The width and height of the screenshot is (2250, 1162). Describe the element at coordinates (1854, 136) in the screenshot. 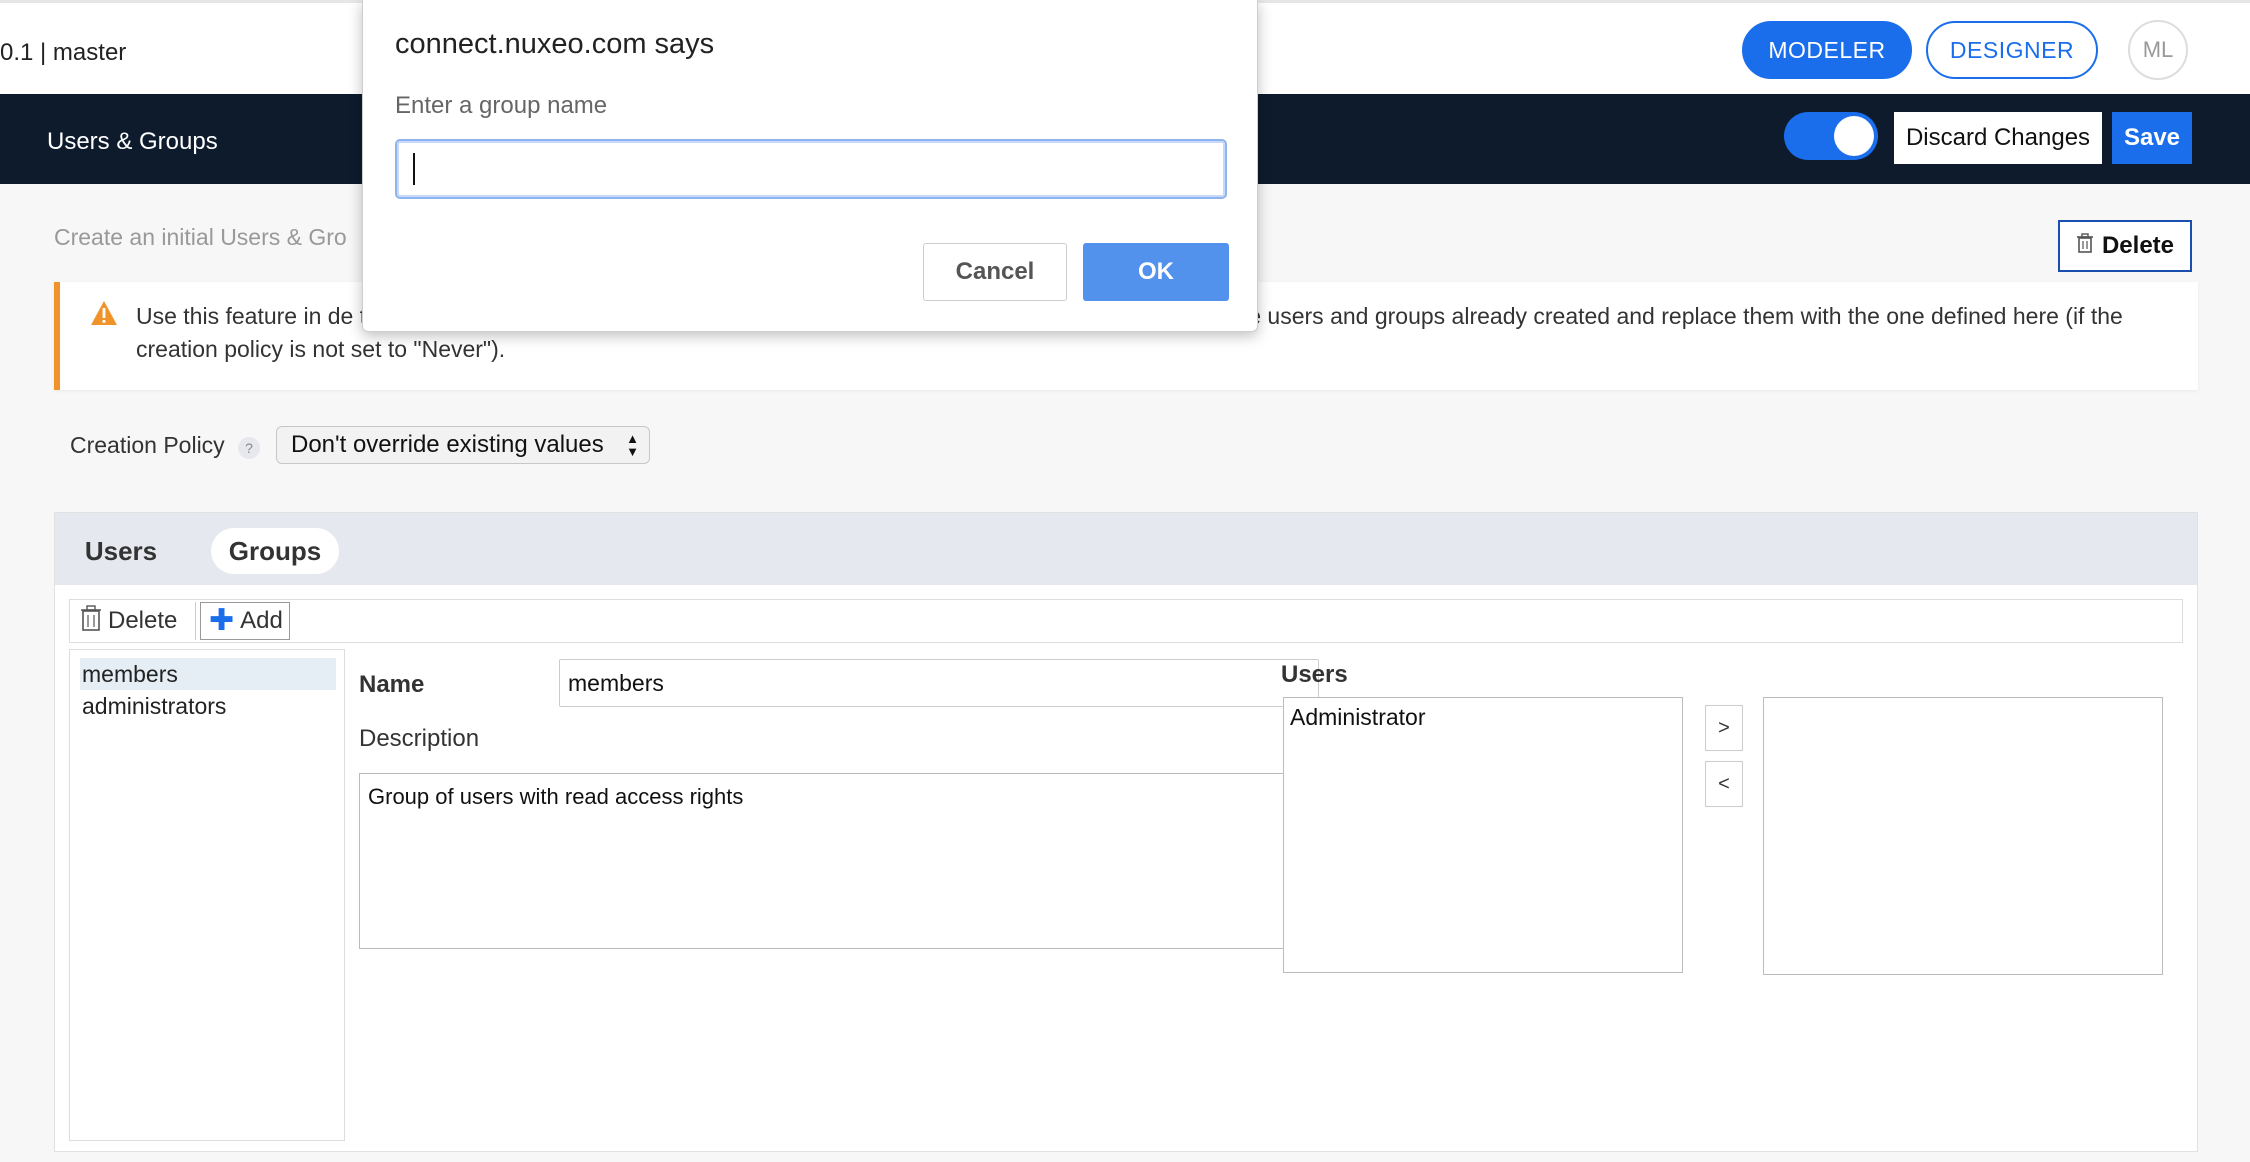

I see `toggle-knob` at that location.